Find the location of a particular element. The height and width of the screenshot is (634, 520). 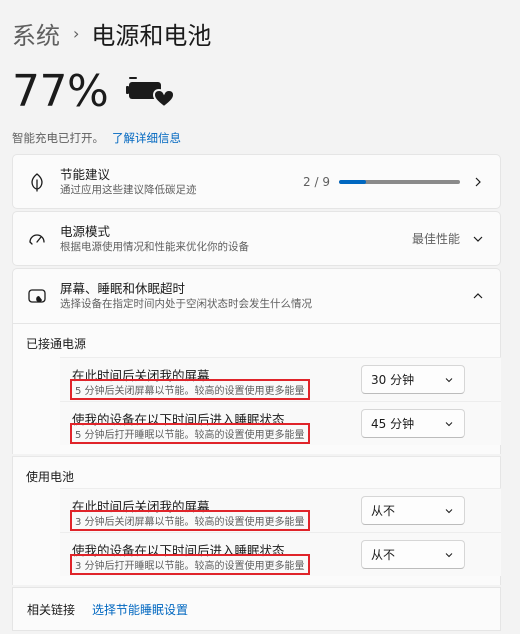

learn-more-link: 了解详细信息 is located at coordinates (146, 138).